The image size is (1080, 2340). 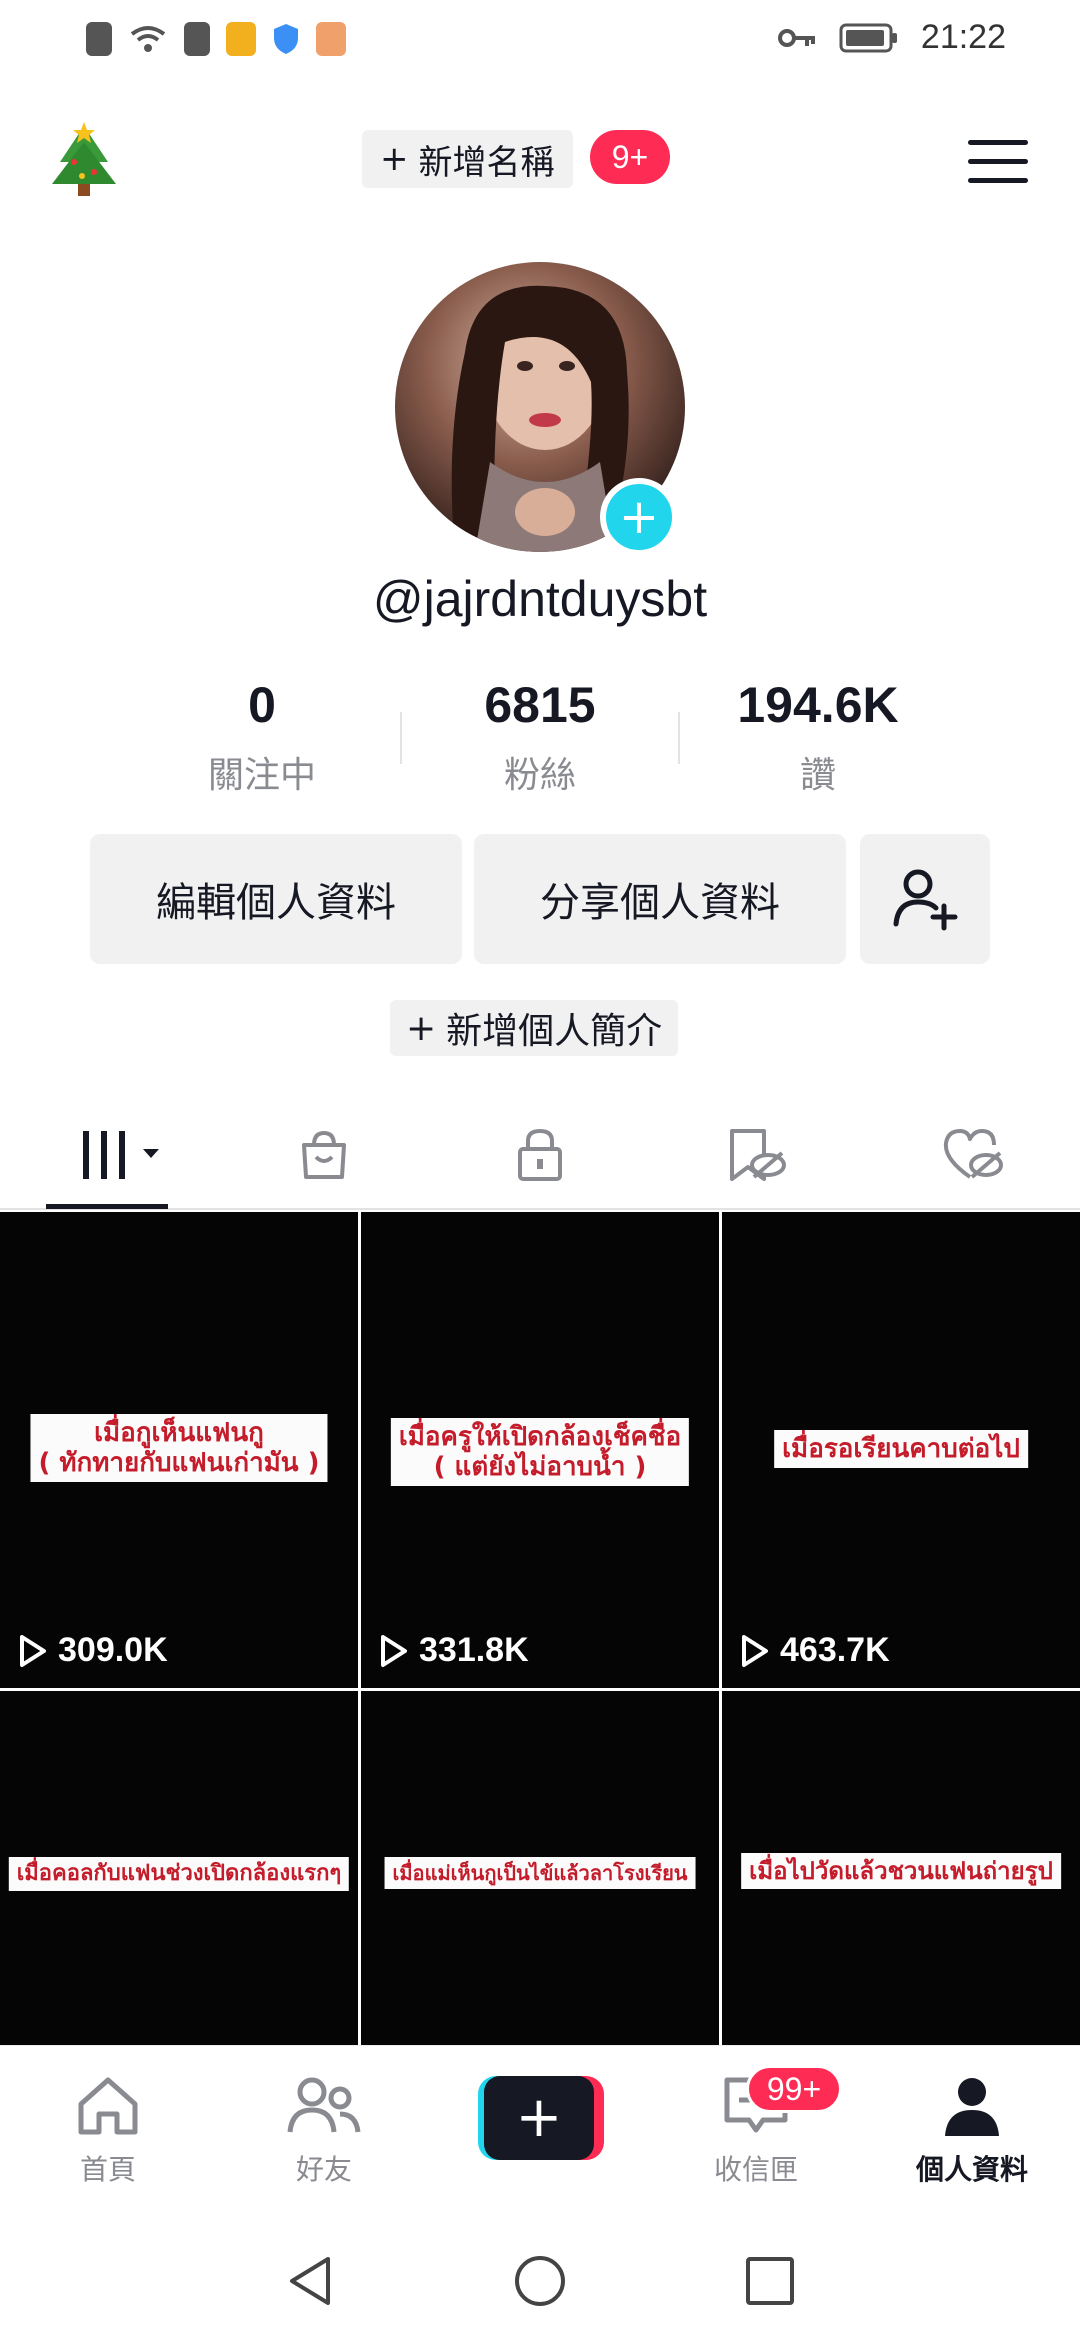 I want to click on alert-icon, so click(x=99, y=39).